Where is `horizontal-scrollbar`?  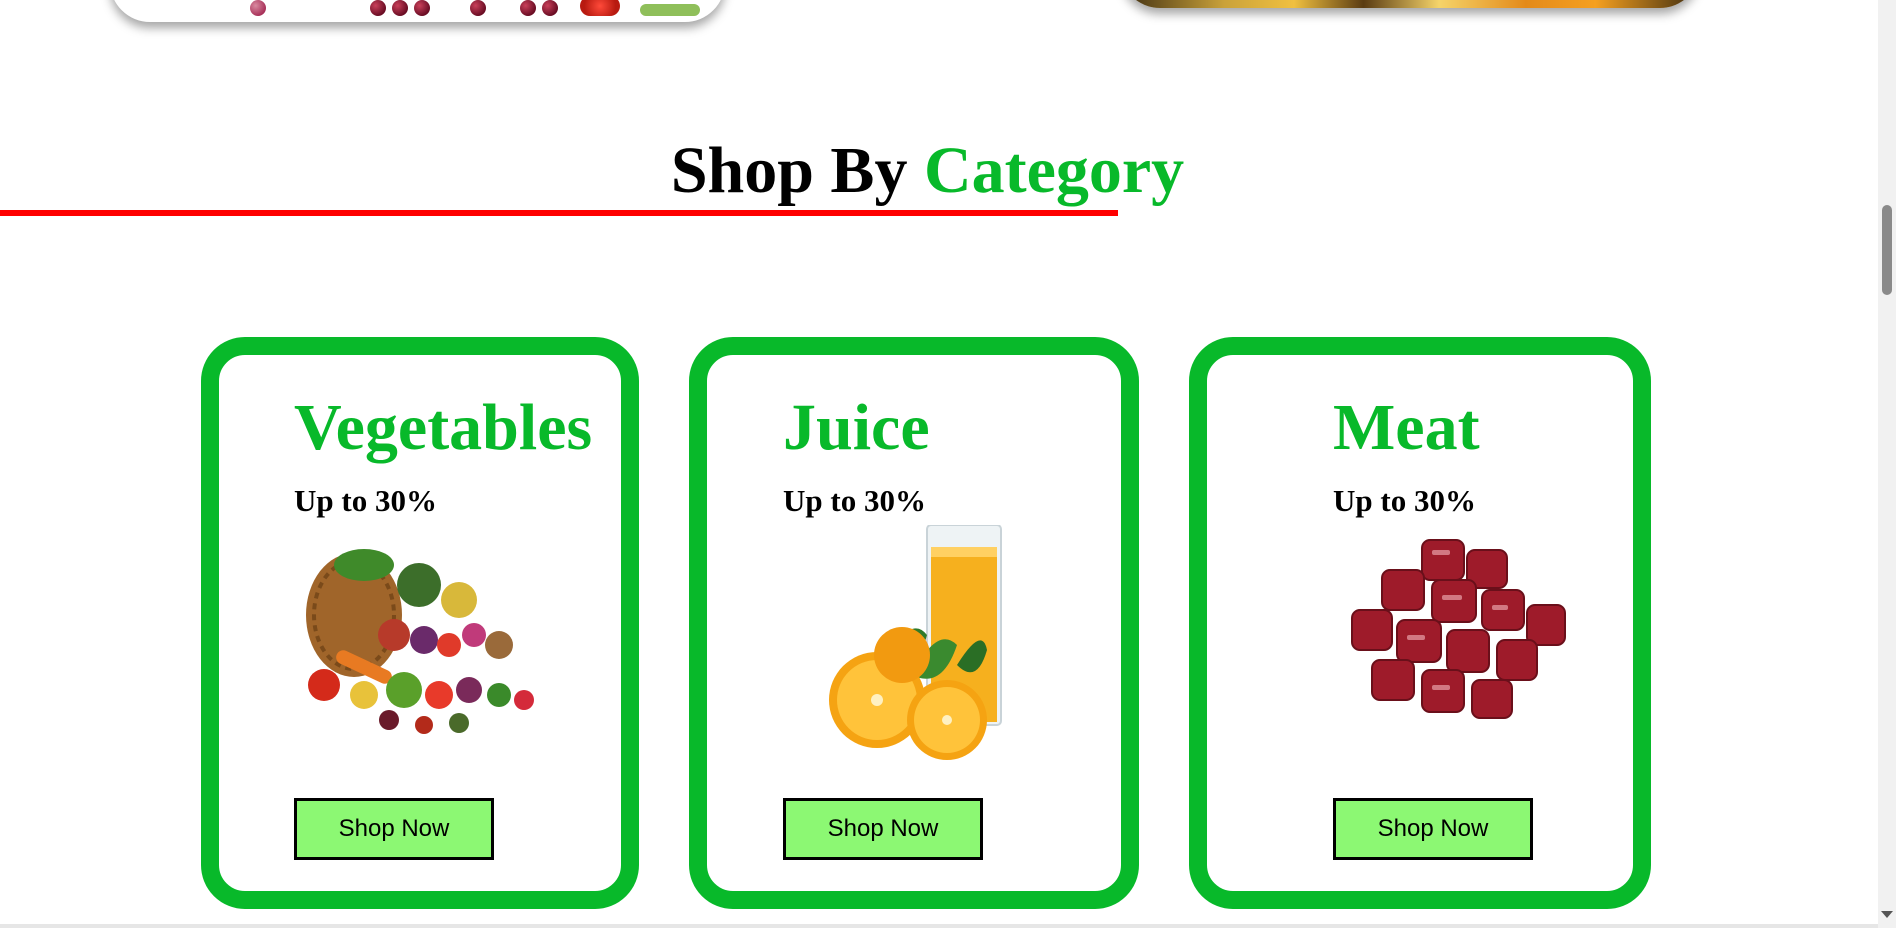
horizontal-scrollbar is located at coordinates (939, 926).